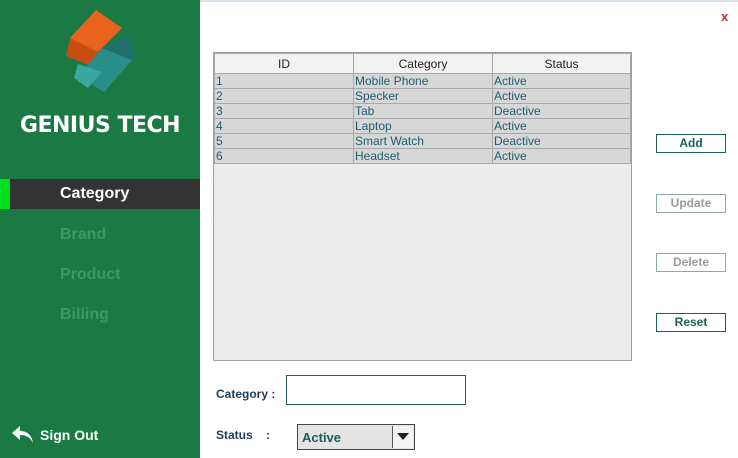 The width and height of the screenshot is (738, 458). What do you see at coordinates (691, 262) in the screenshot?
I see `delete-button: Delete` at bounding box center [691, 262].